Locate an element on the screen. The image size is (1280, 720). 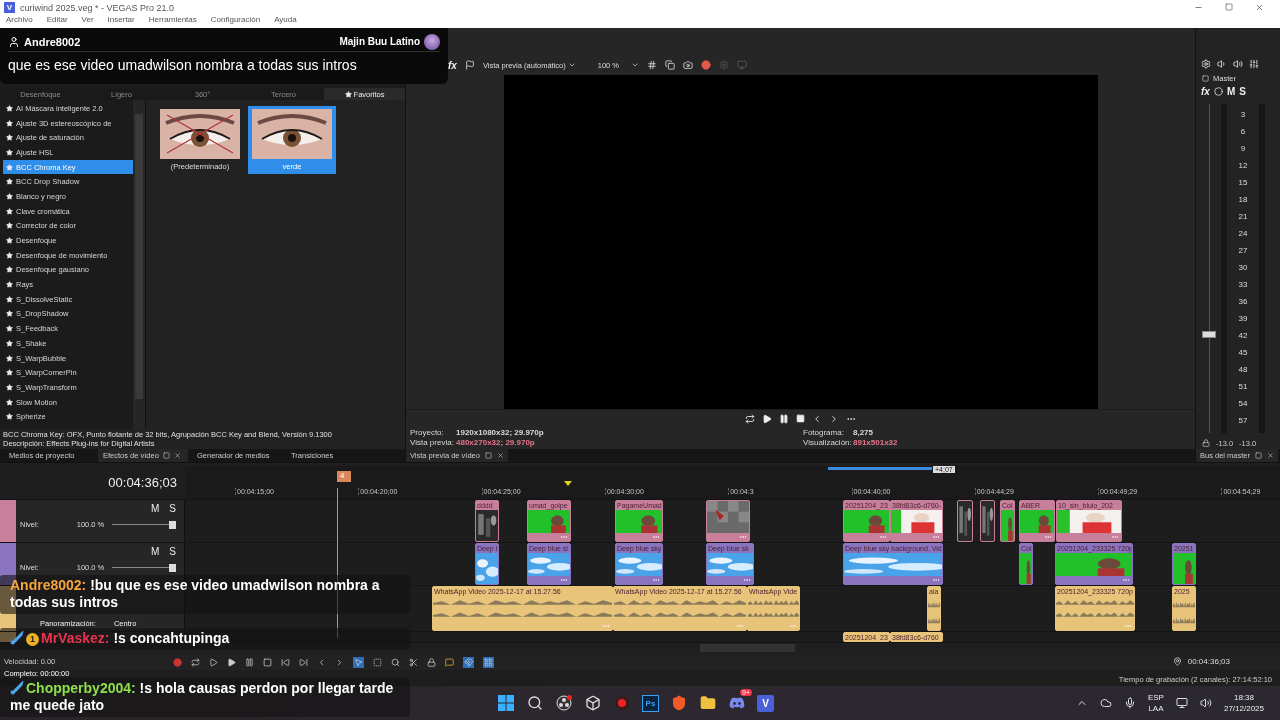
start-icon is located at coordinates (506, 703).